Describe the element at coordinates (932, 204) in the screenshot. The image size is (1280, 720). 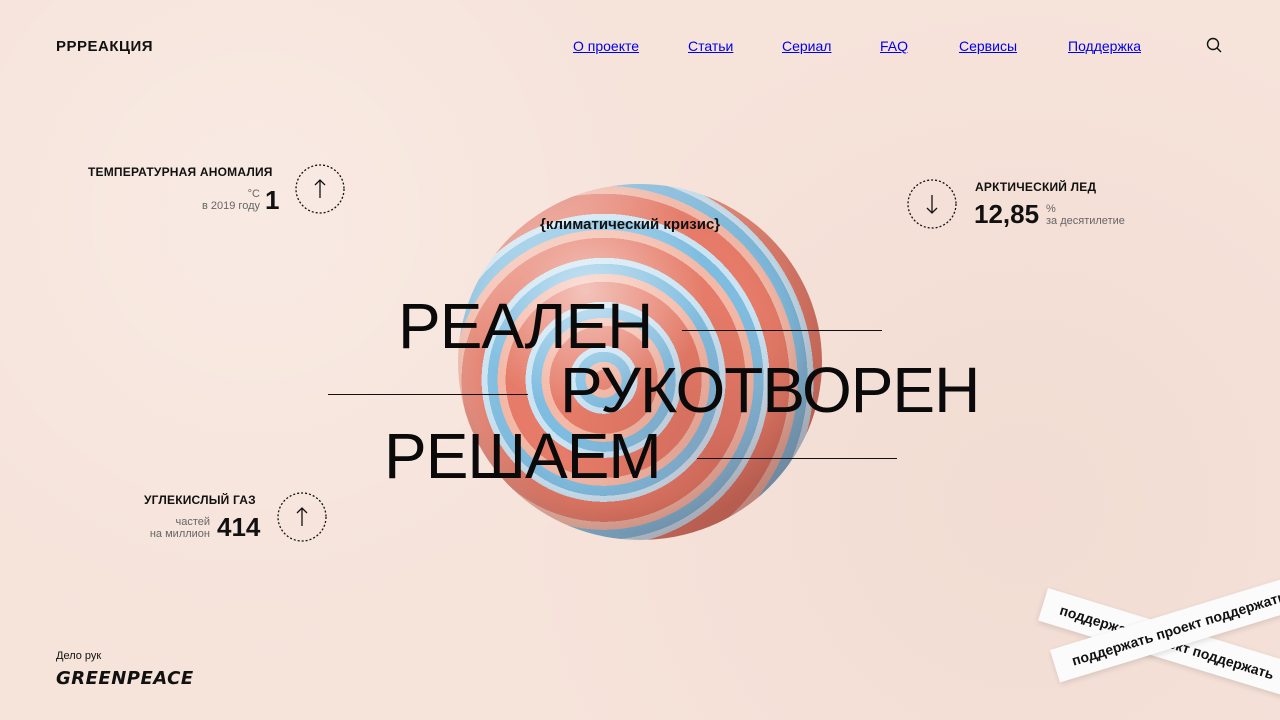
I see `arrow-down-icon` at that location.